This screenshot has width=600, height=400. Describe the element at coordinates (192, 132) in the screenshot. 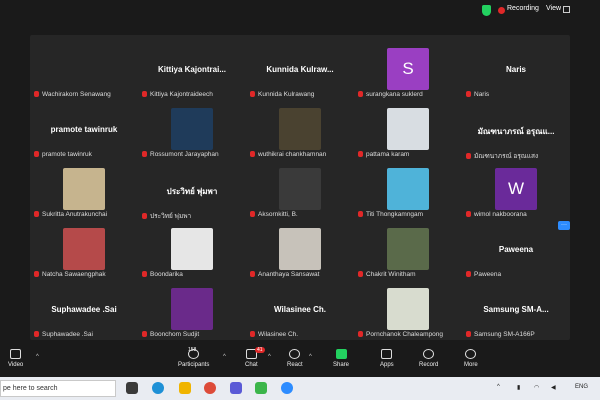

I see `participant-tile: Rossumont Jarayaphan` at that location.